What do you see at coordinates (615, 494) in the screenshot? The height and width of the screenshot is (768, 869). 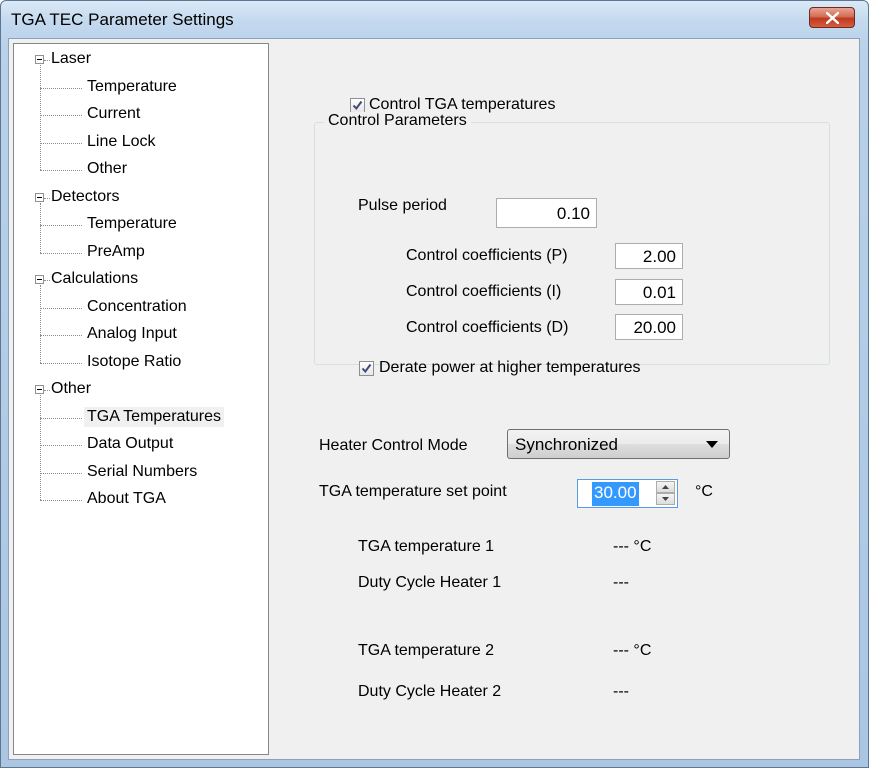 I see `setpoint-input: 30.00` at bounding box center [615, 494].